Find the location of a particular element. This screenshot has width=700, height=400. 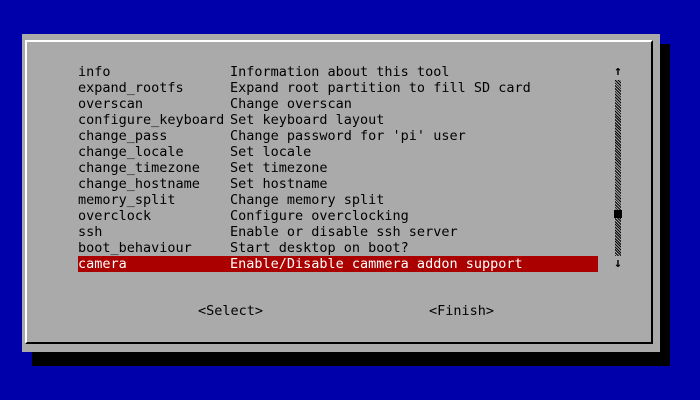

menu-item-info: info Information about this tool is located at coordinates (338, 72).